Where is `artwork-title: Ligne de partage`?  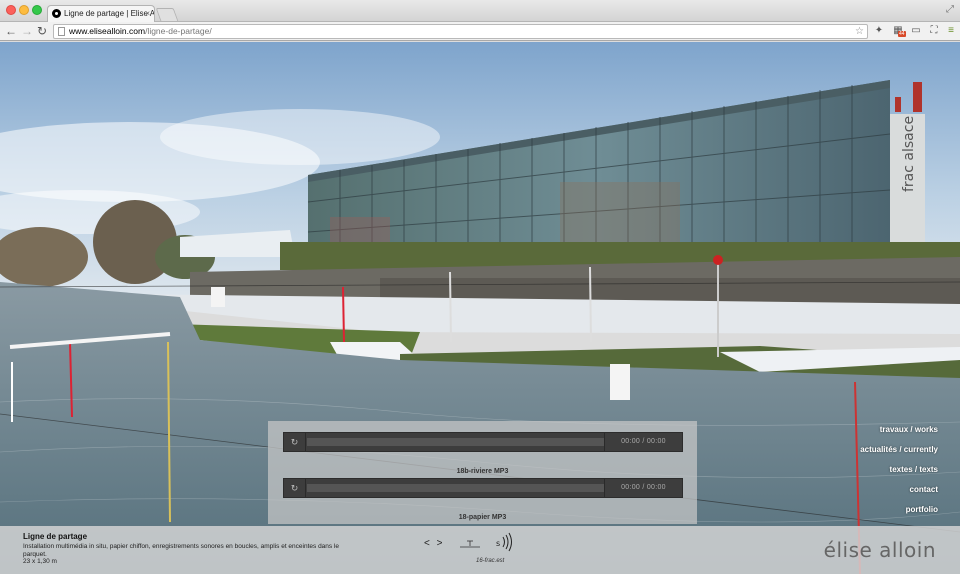
artwork-title: Ligne de partage is located at coordinates (55, 536).